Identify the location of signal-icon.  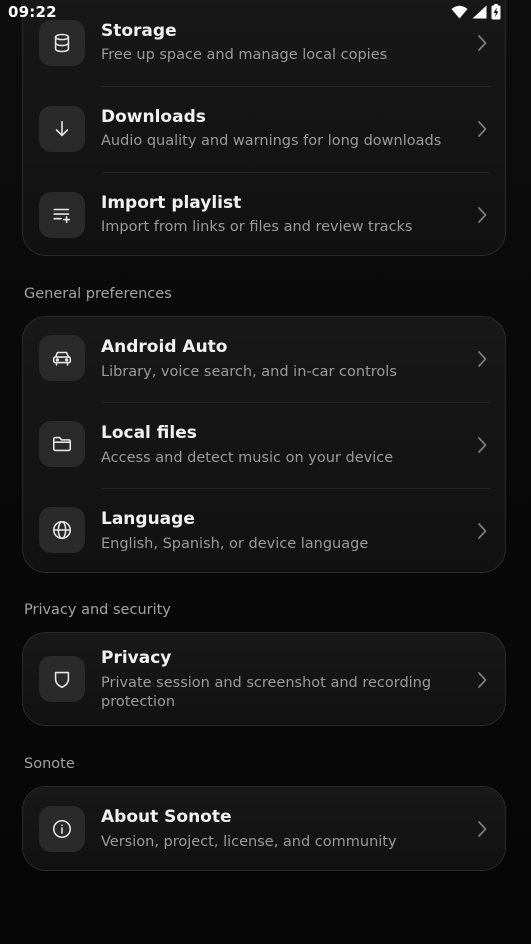
(479, 12).